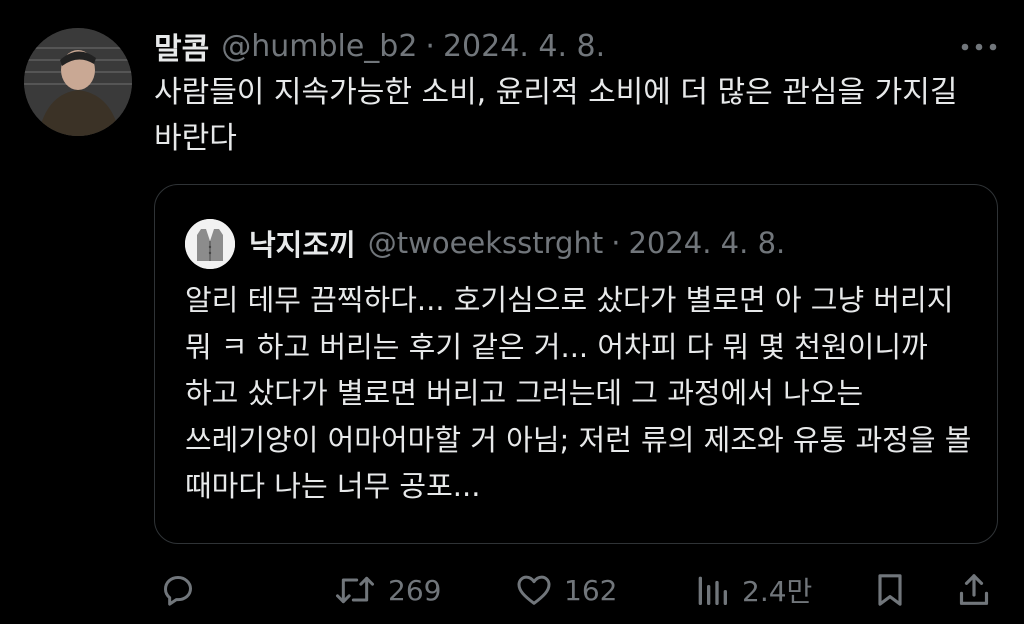  What do you see at coordinates (712, 590) in the screenshot?
I see `views-icon` at bounding box center [712, 590].